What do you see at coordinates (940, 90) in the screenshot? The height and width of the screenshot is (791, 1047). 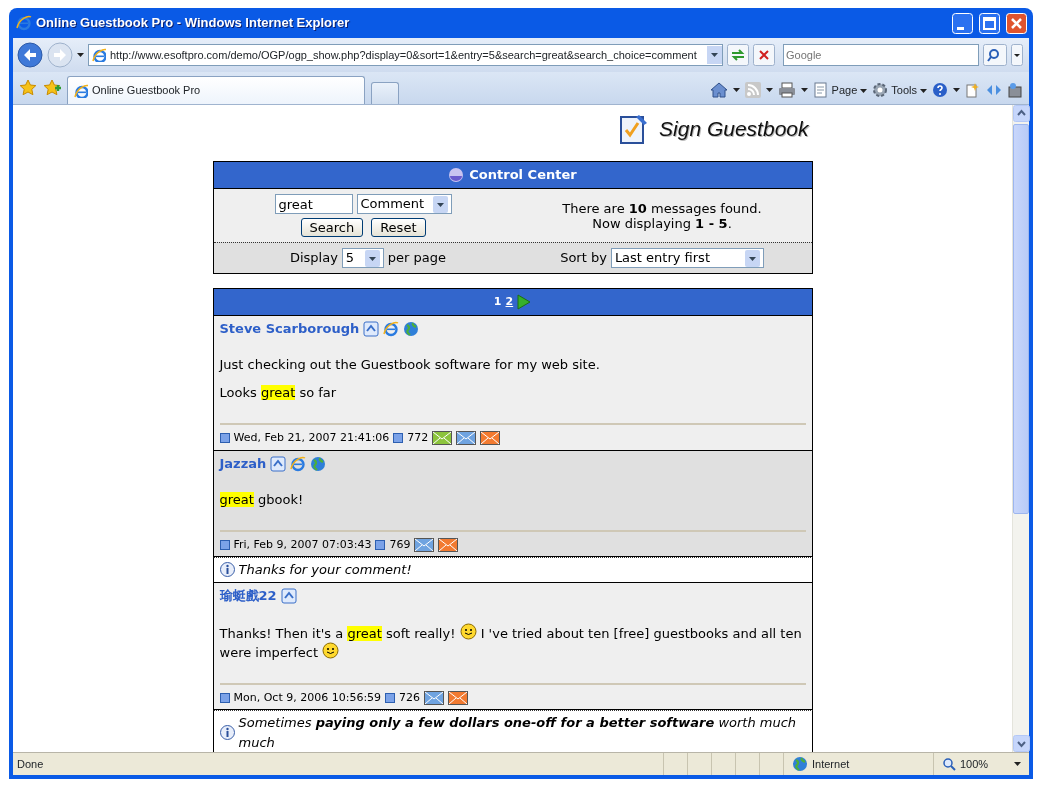 I see `help-icon` at bounding box center [940, 90].